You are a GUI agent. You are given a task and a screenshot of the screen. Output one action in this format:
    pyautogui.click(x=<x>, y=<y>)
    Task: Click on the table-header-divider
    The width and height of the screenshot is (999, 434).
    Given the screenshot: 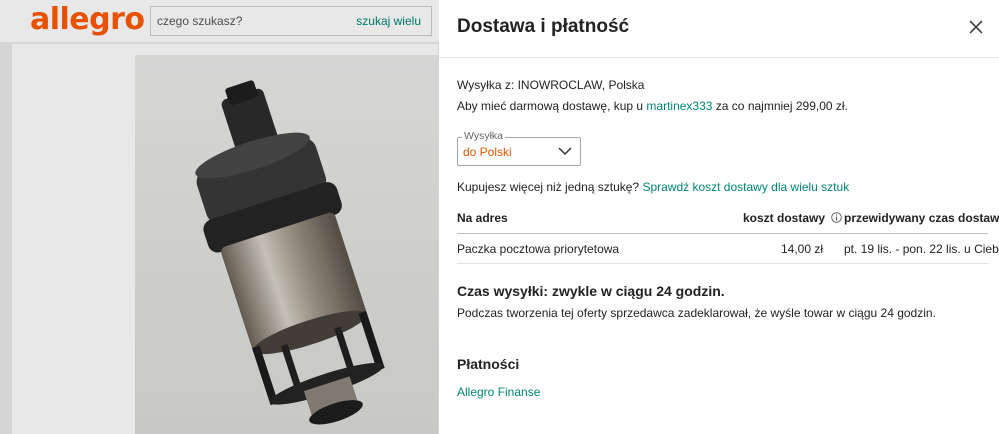 What is the action you would take?
    pyautogui.click(x=722, y=233)
    